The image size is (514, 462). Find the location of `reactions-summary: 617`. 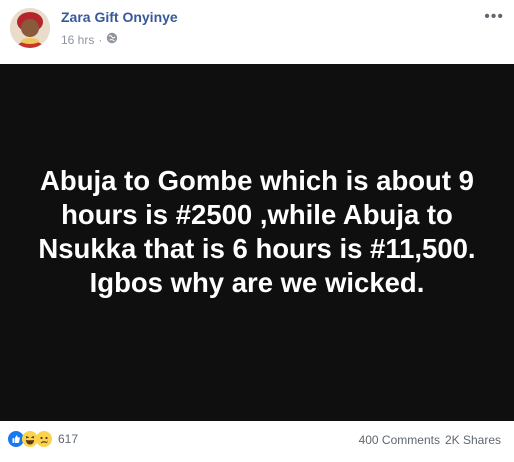

reactions-summary: 617 is located at coordinates (43, 439).